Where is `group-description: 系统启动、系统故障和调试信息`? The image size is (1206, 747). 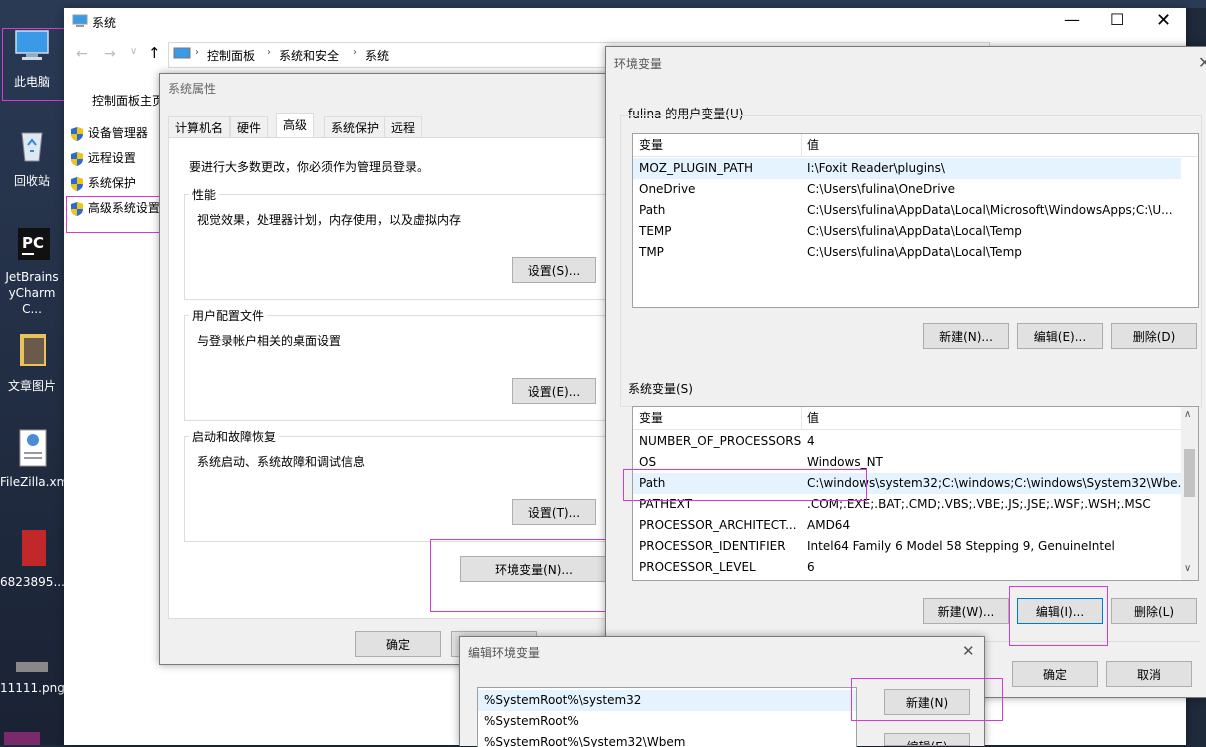 group-description: 系统启动、系统故障和调试信息 is located at coordinates (281, 462).